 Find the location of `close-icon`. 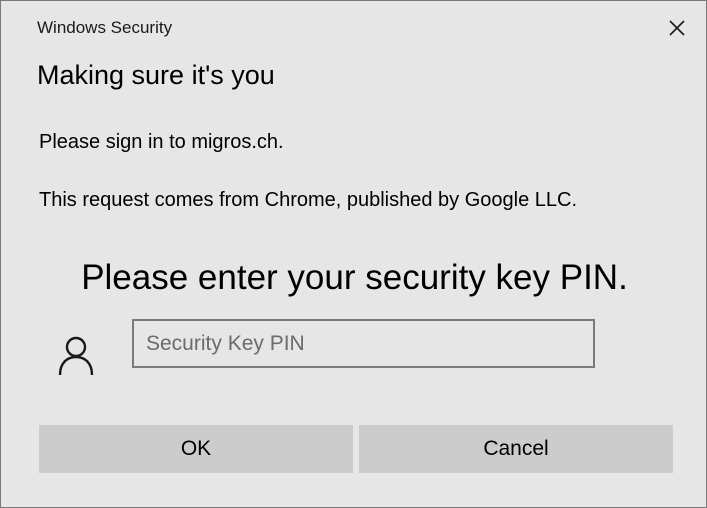

close-icon is located at coordinates (677, 28).